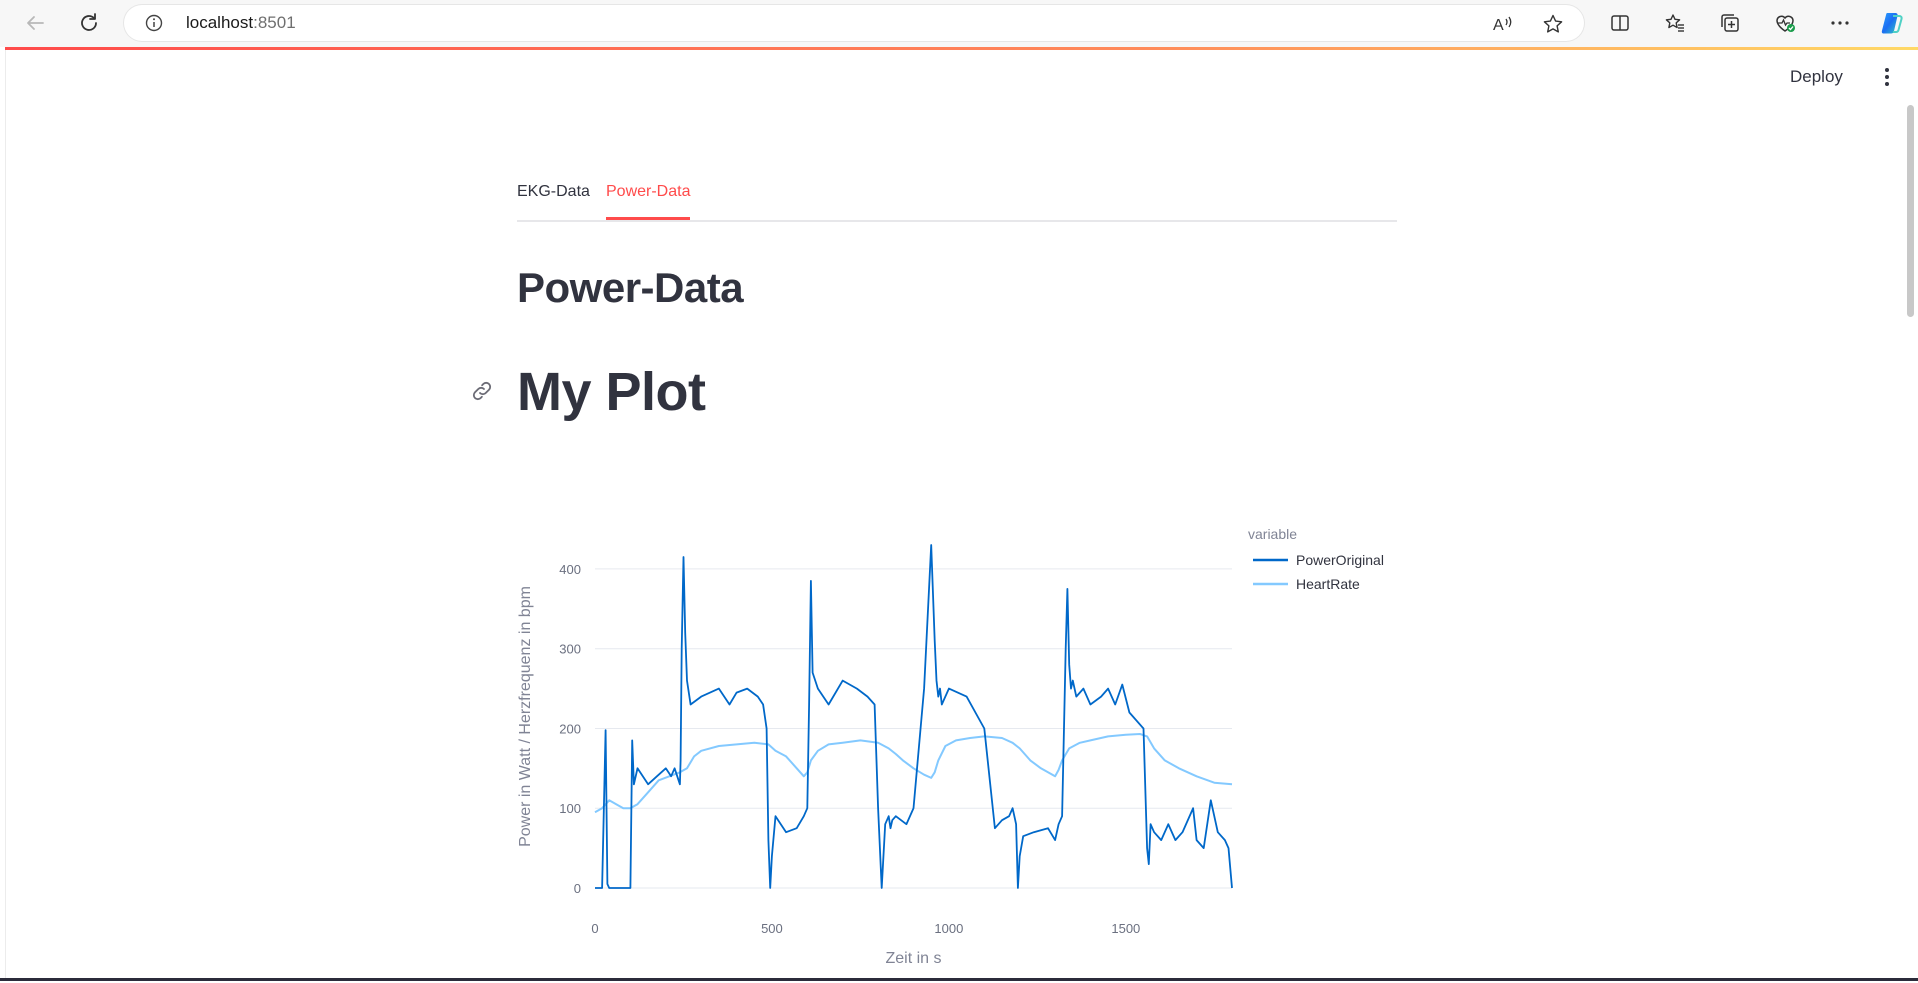 This screenshot has height=983, width=1918. I want to click on grid-lines, so click(913, 728).